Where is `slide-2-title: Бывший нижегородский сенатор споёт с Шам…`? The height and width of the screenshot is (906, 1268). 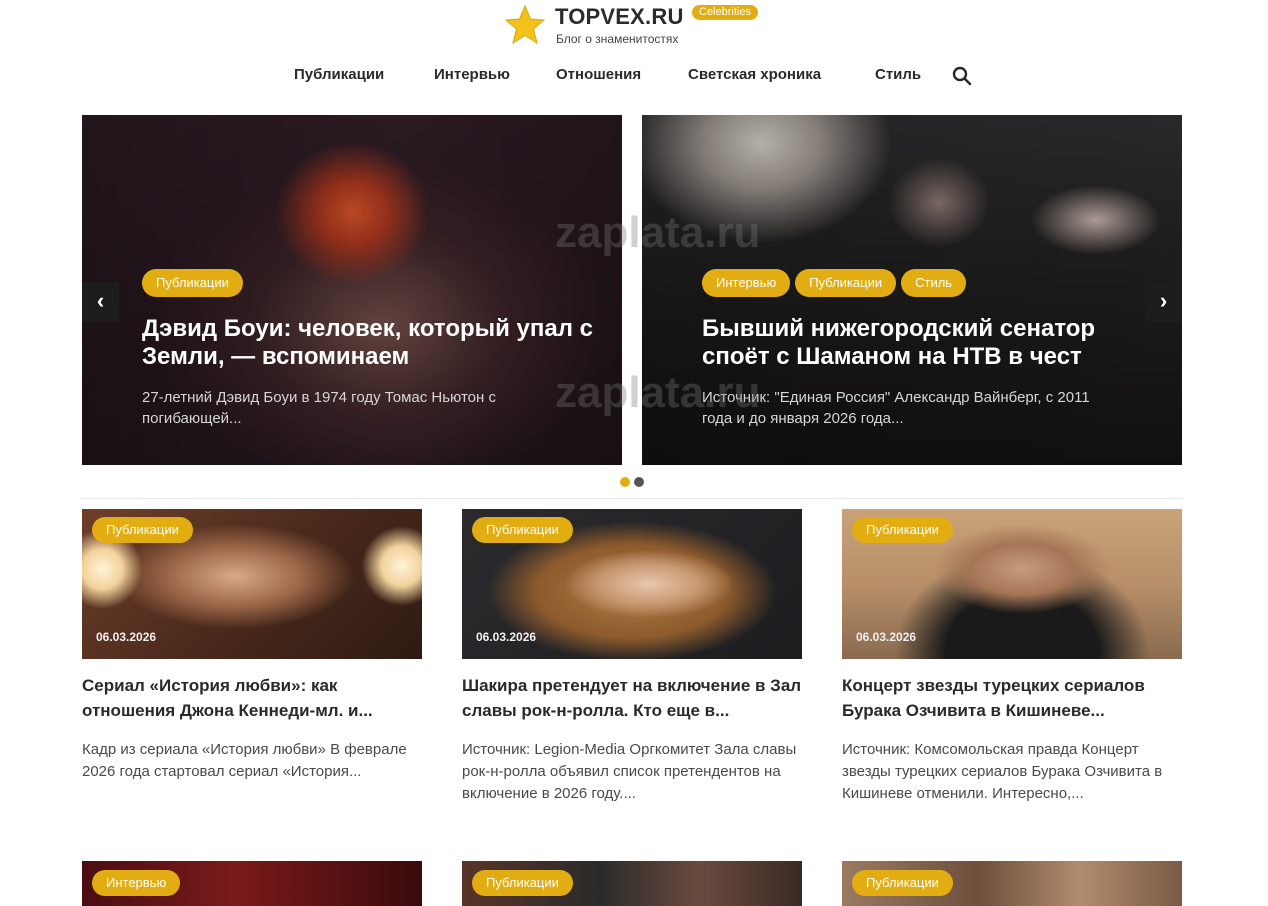
slide-2-title: Бывший нижегородский сенатор споёт с Шам… is located at coordinates (932, 343).